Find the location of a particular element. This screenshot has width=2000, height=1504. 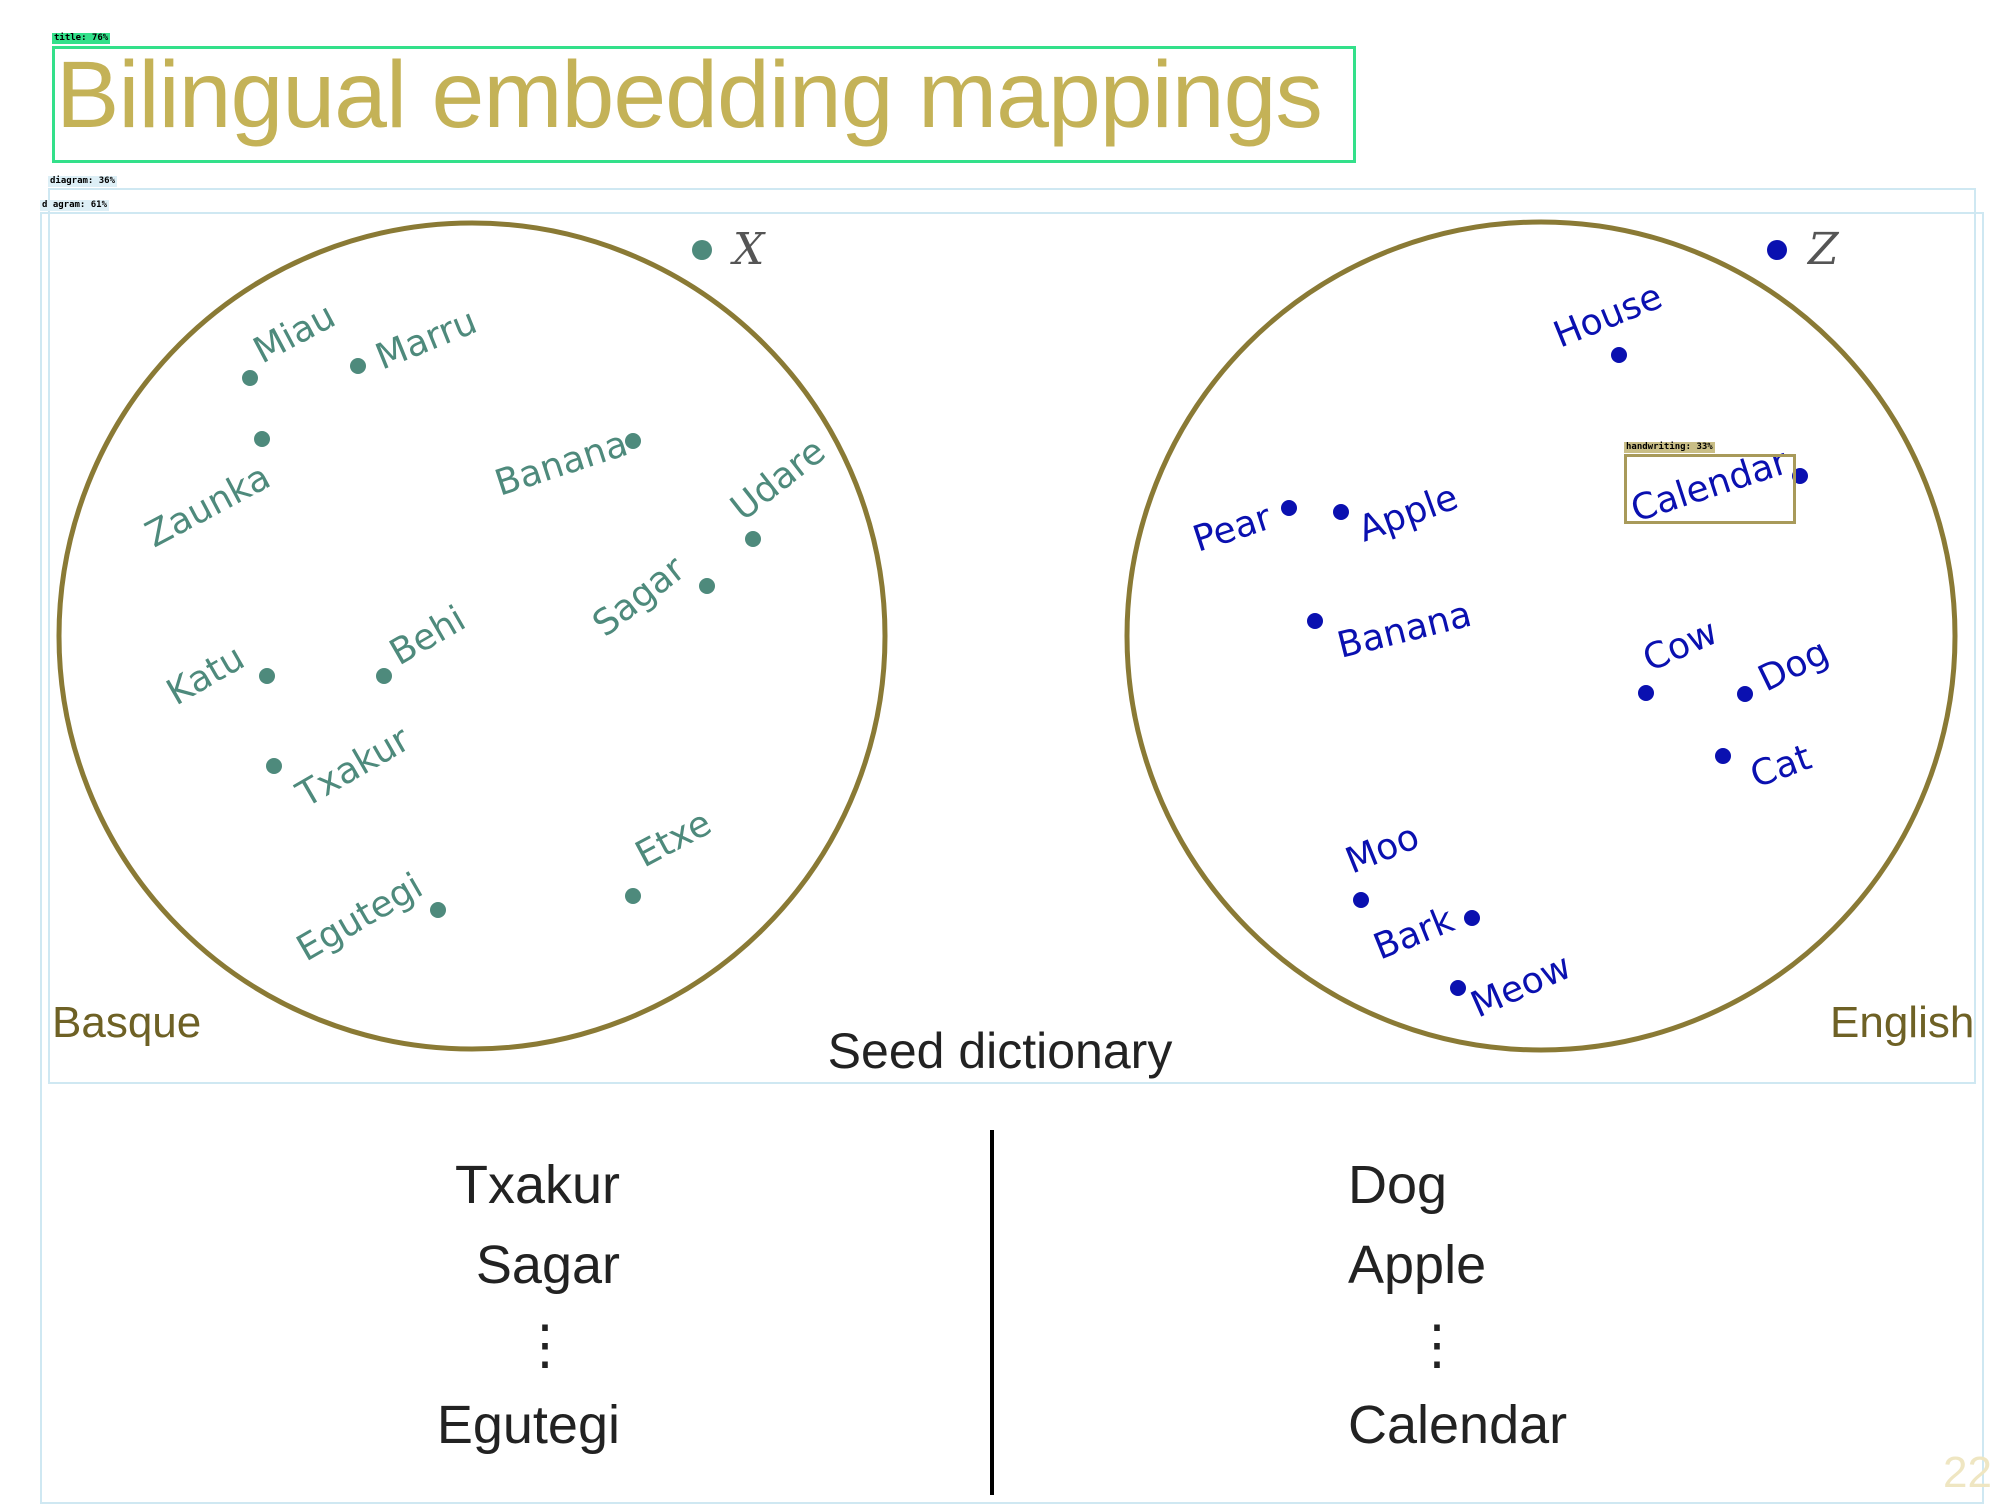

word-apple: Apple is located at coordinates (1408, 514).